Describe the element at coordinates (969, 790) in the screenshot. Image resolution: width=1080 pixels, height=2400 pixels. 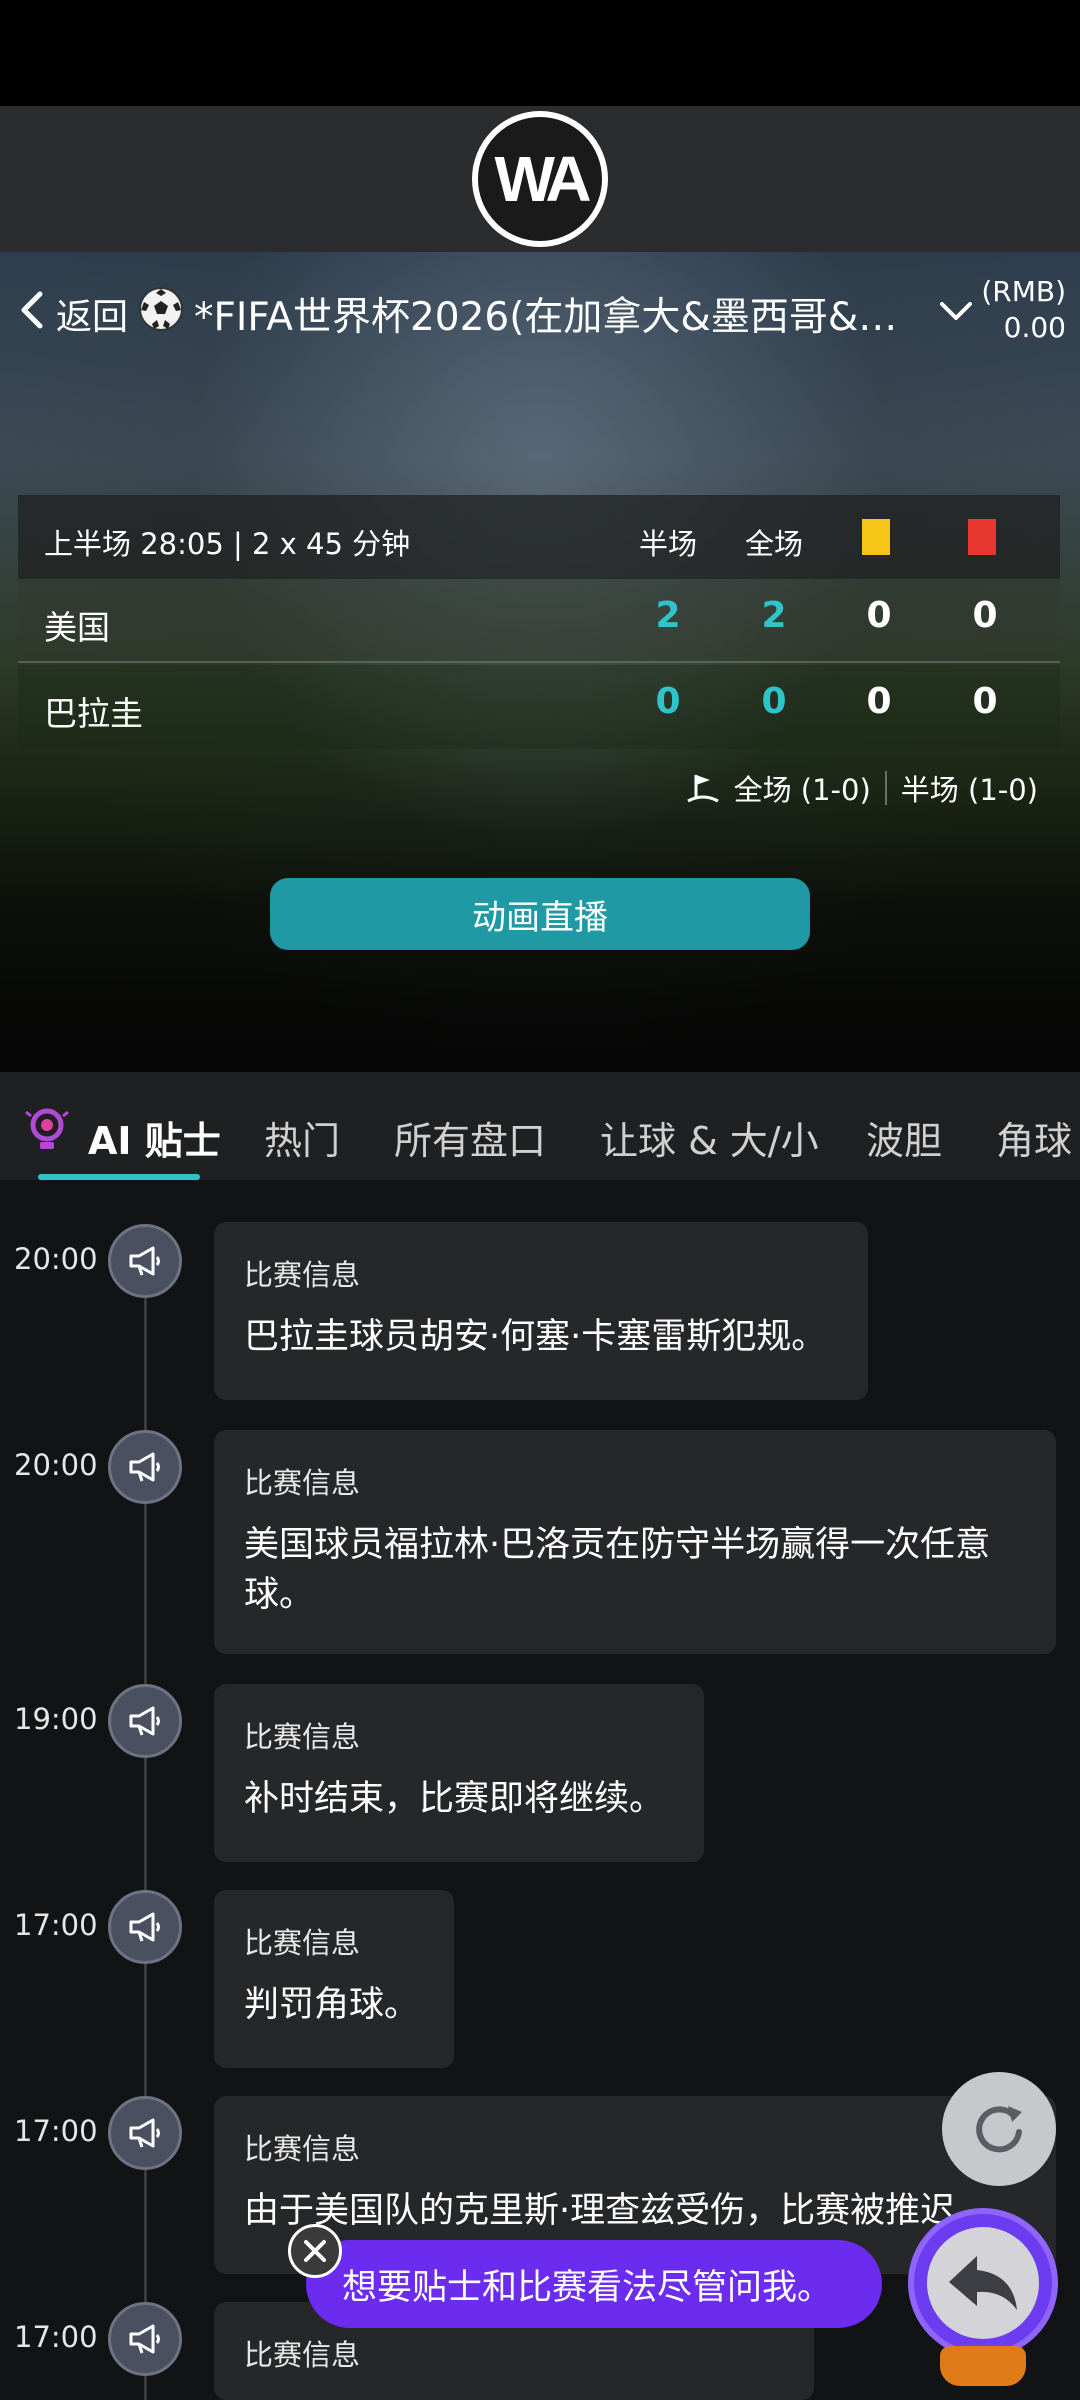
I see `corners-half-time: 半场 (1-0)` at that location.